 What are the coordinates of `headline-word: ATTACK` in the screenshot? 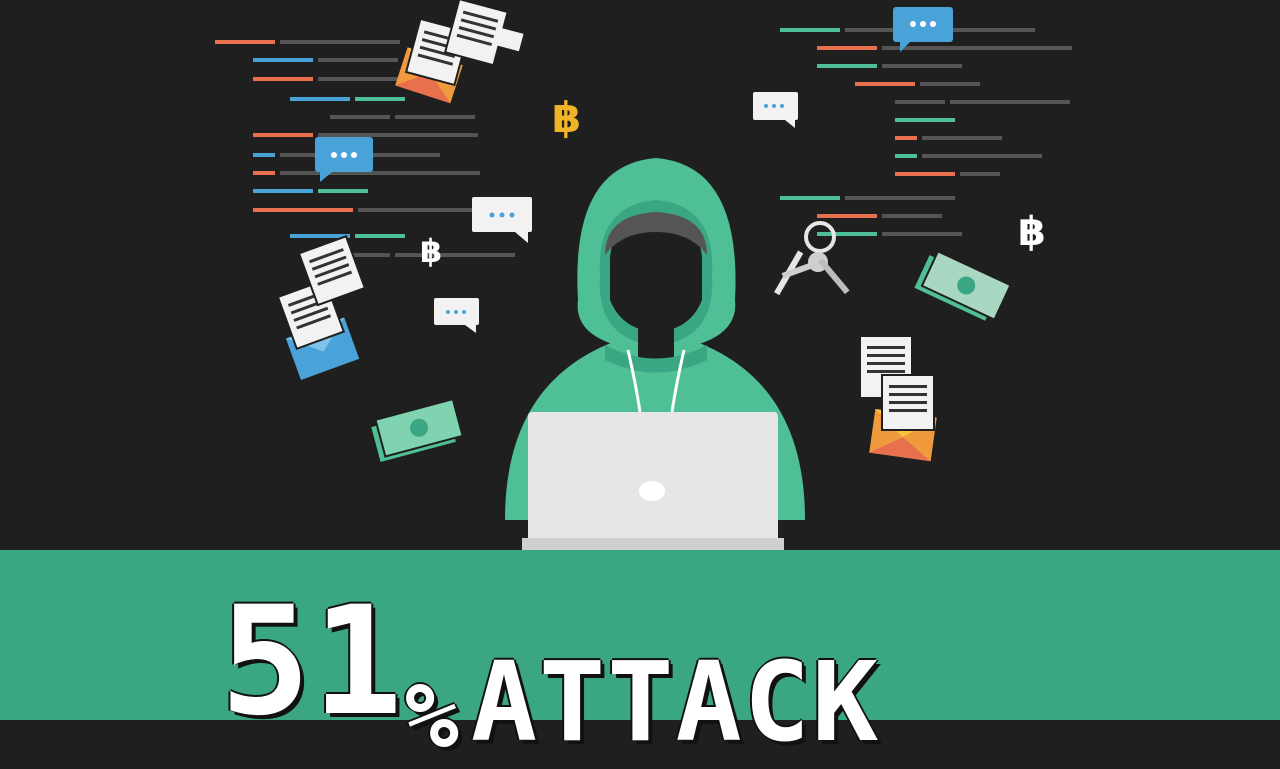 It's located at (675, 702).